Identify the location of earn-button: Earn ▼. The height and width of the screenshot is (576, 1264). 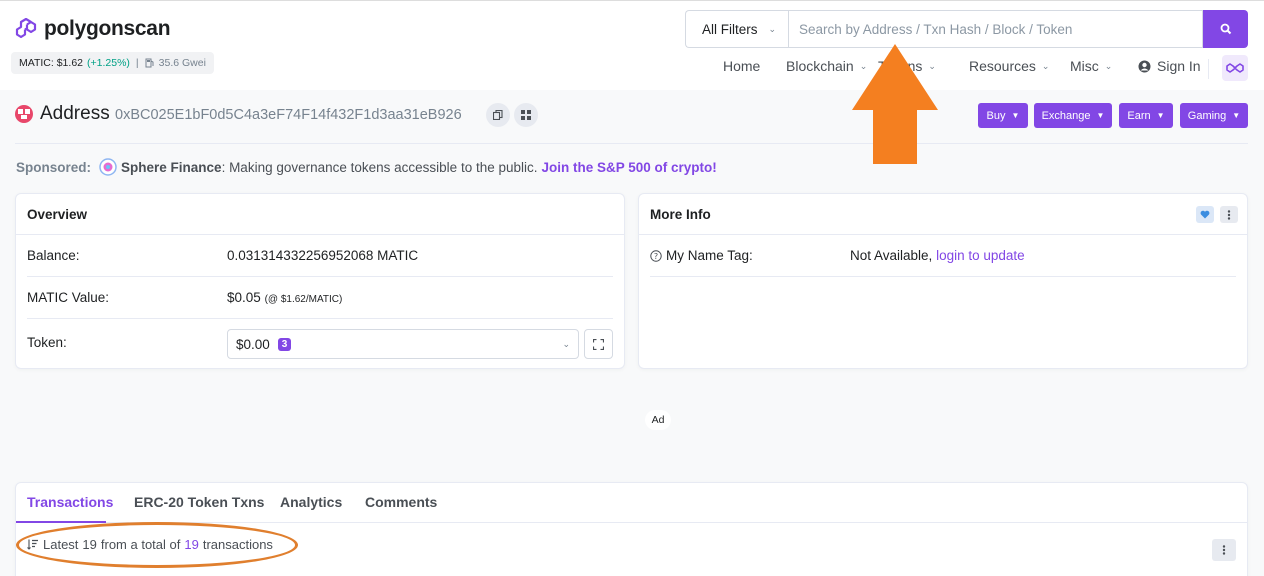
(1146, 115).